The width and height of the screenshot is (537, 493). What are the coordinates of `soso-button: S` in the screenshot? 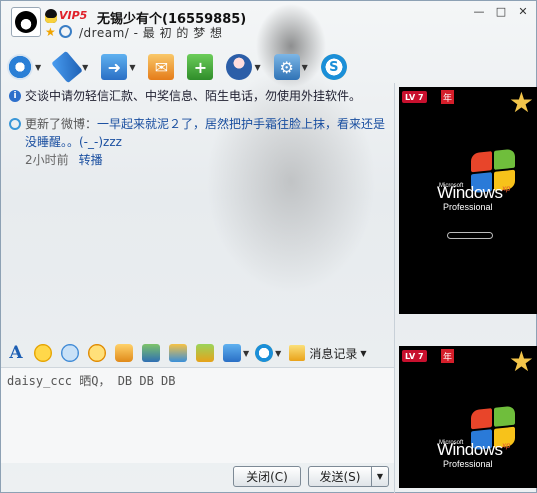 It's located at (333, 67).